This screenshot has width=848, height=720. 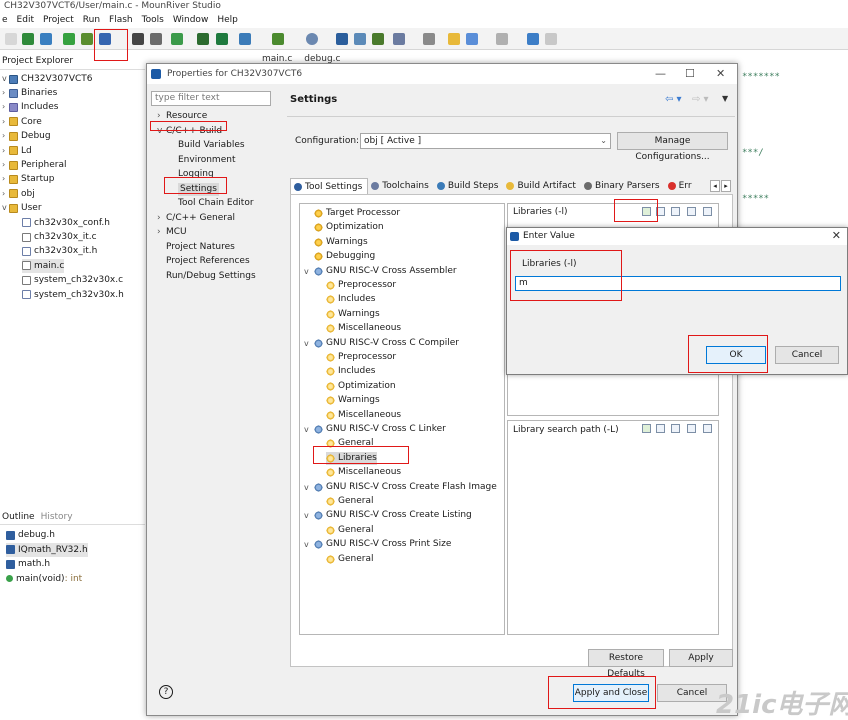 I want to click on step-return-icon, so click(x=378, y=39).